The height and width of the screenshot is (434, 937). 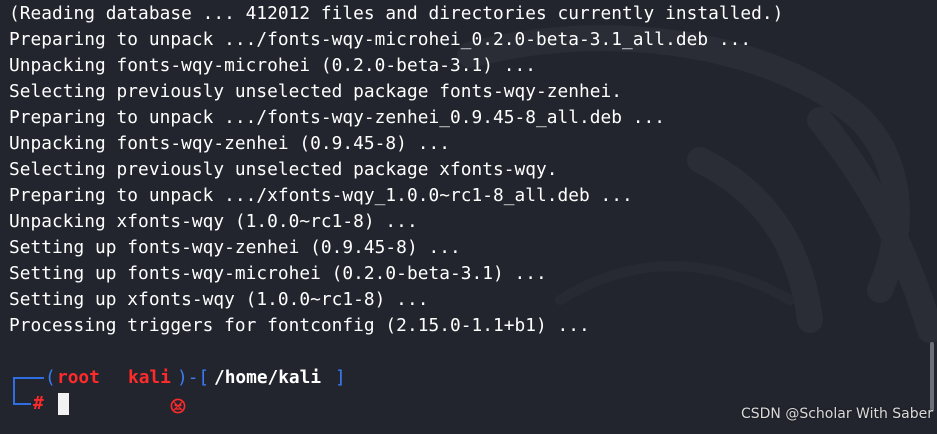 What do you see at coordinates (932, 377) in the screenshot?
I see `scrollbar-thumb` at bounding box center [932, 377].